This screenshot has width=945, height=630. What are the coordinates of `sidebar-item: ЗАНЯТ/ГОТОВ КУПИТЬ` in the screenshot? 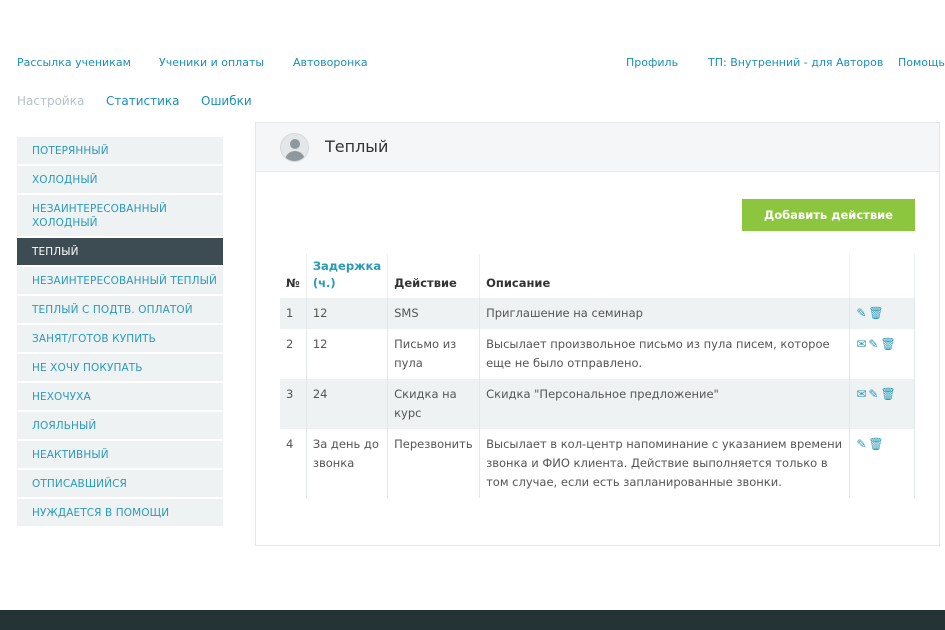 It's located at (120, 338).